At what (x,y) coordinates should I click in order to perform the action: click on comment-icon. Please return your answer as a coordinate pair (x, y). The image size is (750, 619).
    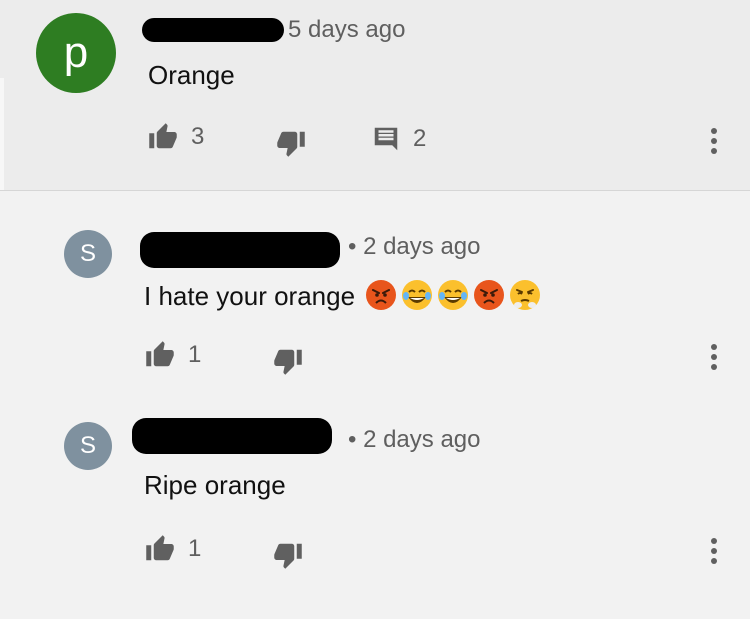
    Looking at the image, I should click on (386, 139).